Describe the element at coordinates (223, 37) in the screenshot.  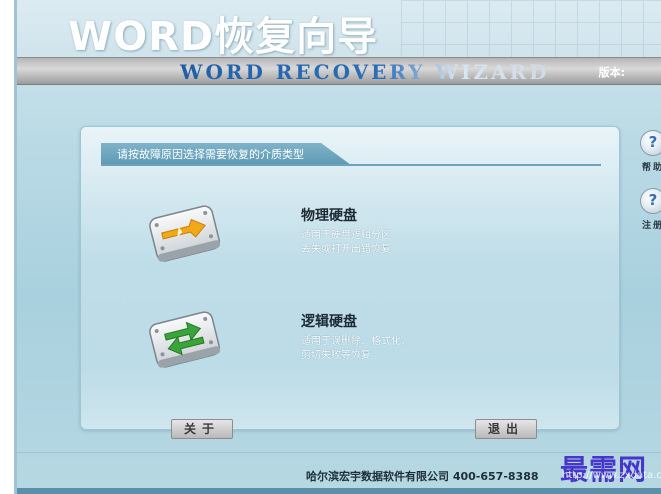
I see `app-title: WORD恢复向导` at that location.